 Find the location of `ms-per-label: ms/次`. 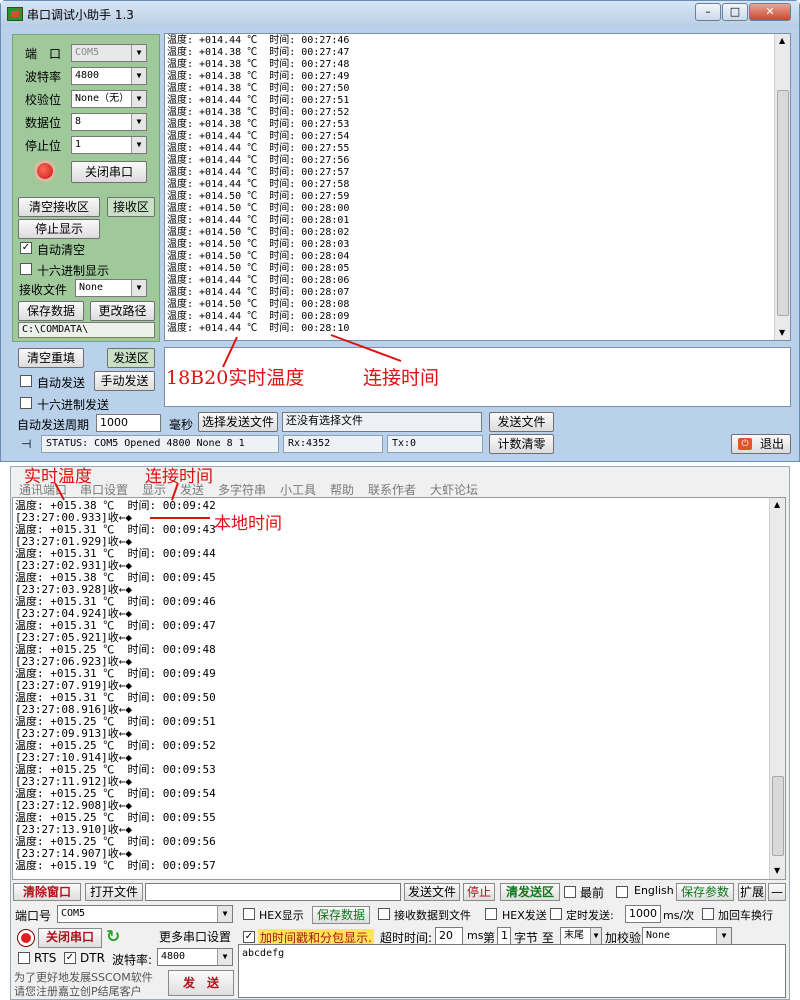

ms-per-label: ms/次 is located at coordinates (679, 915).